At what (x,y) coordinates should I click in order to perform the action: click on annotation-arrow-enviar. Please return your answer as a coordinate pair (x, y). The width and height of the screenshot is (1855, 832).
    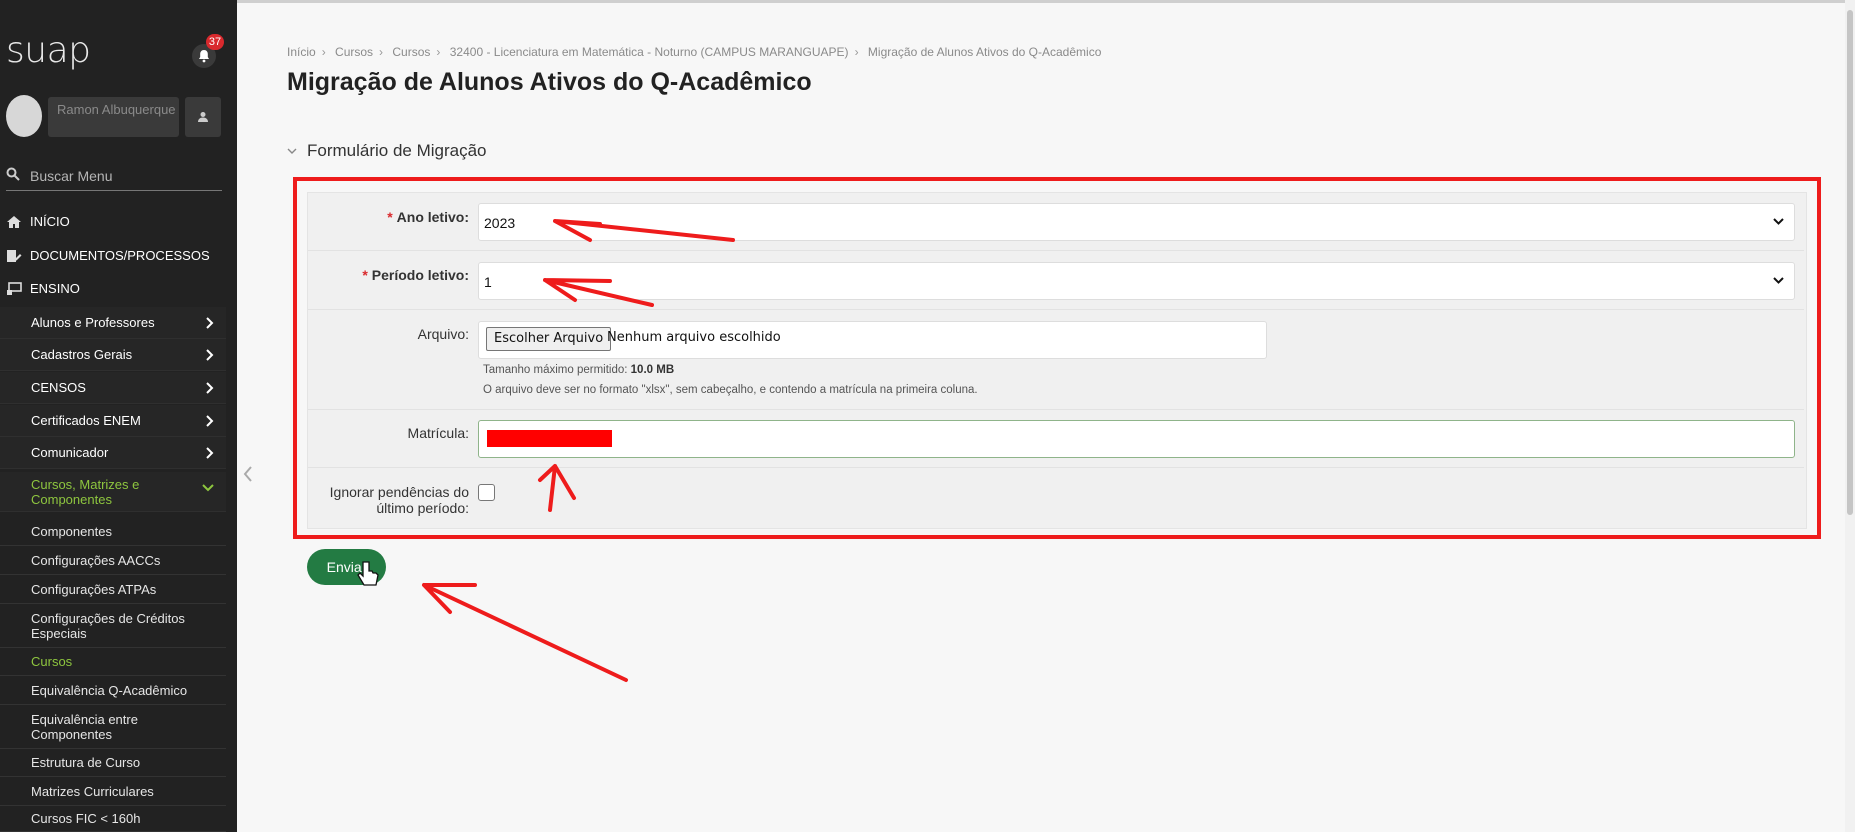
    Looking at the image, I should click on (525, 632).